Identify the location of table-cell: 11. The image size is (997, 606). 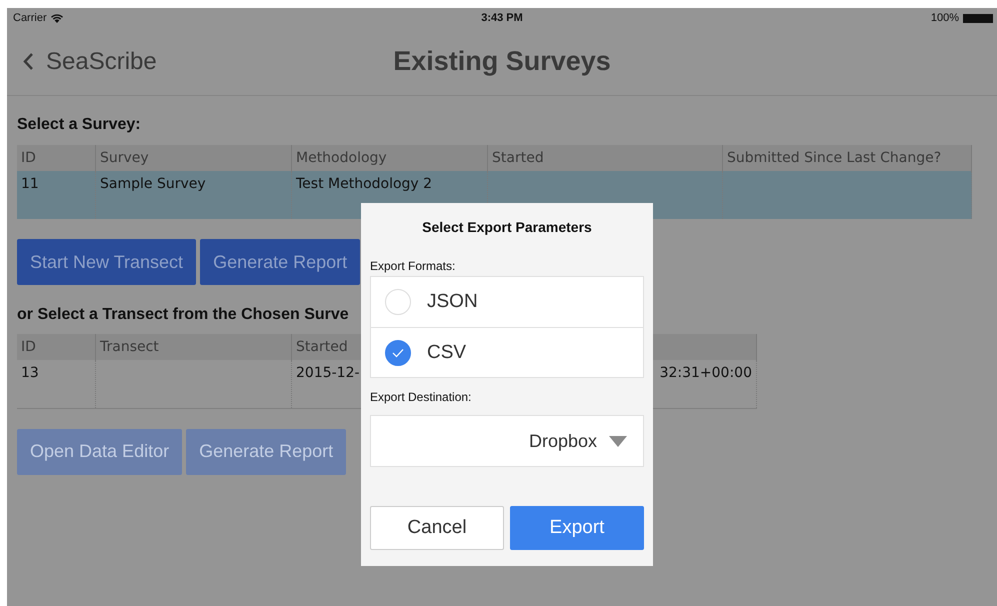
(56, 195).